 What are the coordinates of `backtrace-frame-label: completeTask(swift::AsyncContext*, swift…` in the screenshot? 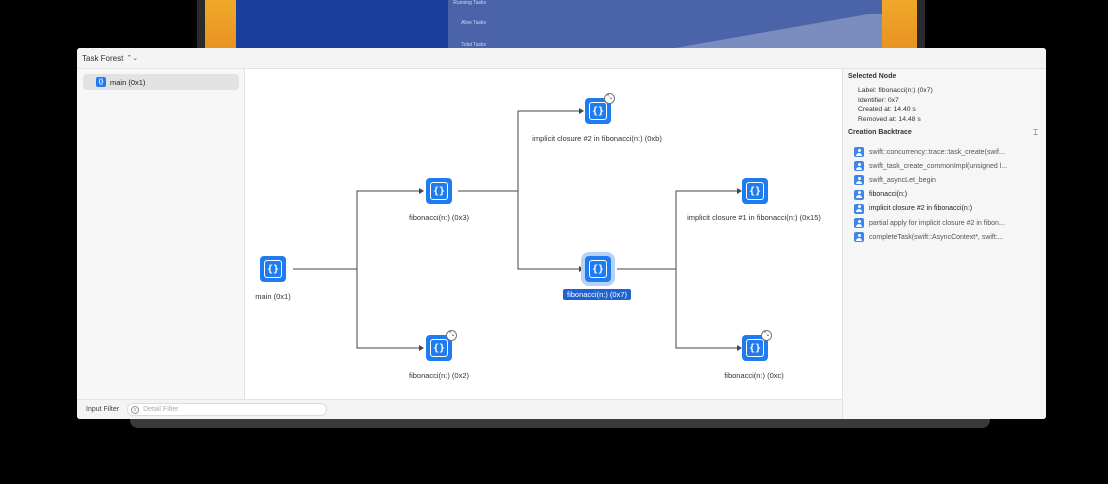 It's located at (936, 237).